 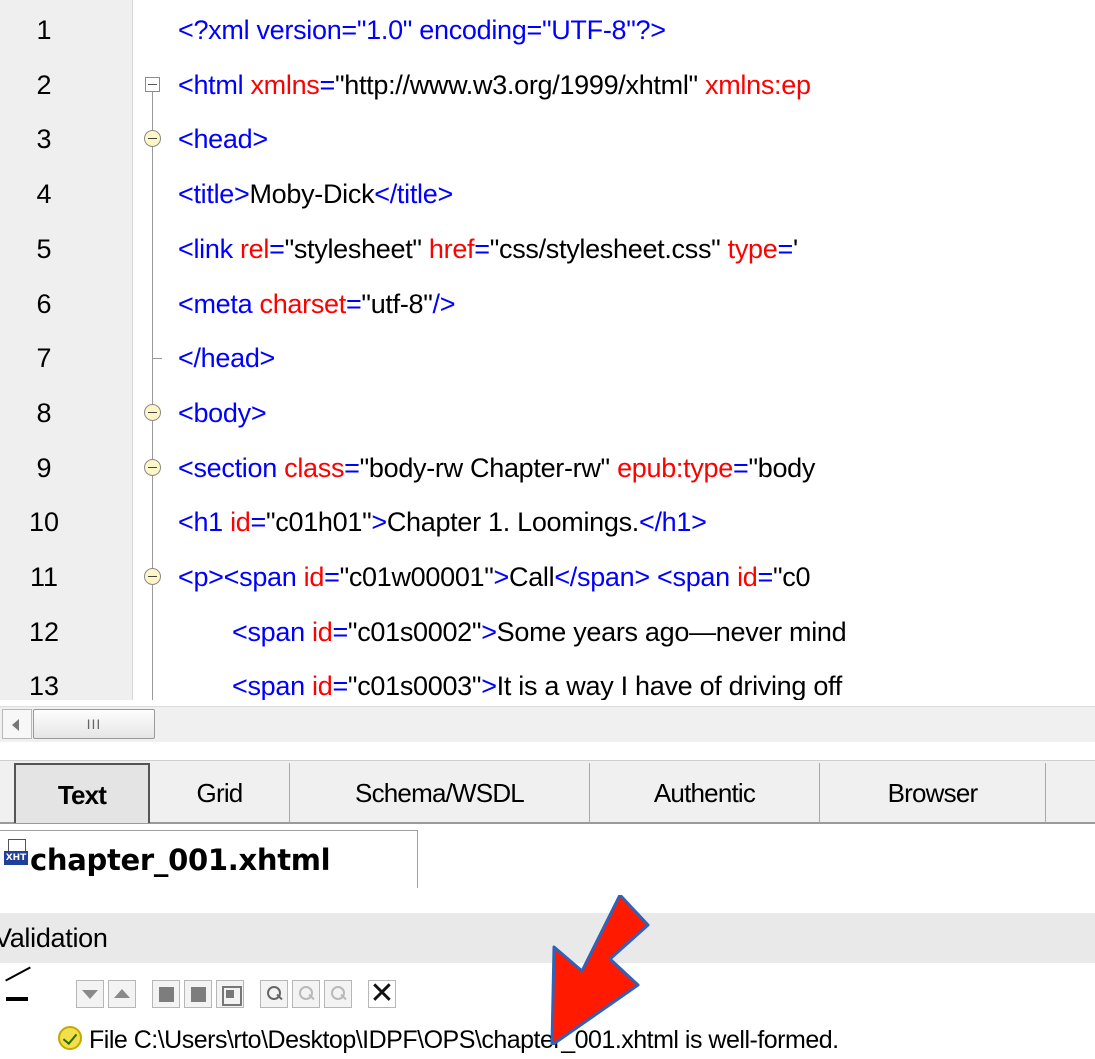 I want to click on scroll-left-arrow-icon, so click(x=17, y=724).